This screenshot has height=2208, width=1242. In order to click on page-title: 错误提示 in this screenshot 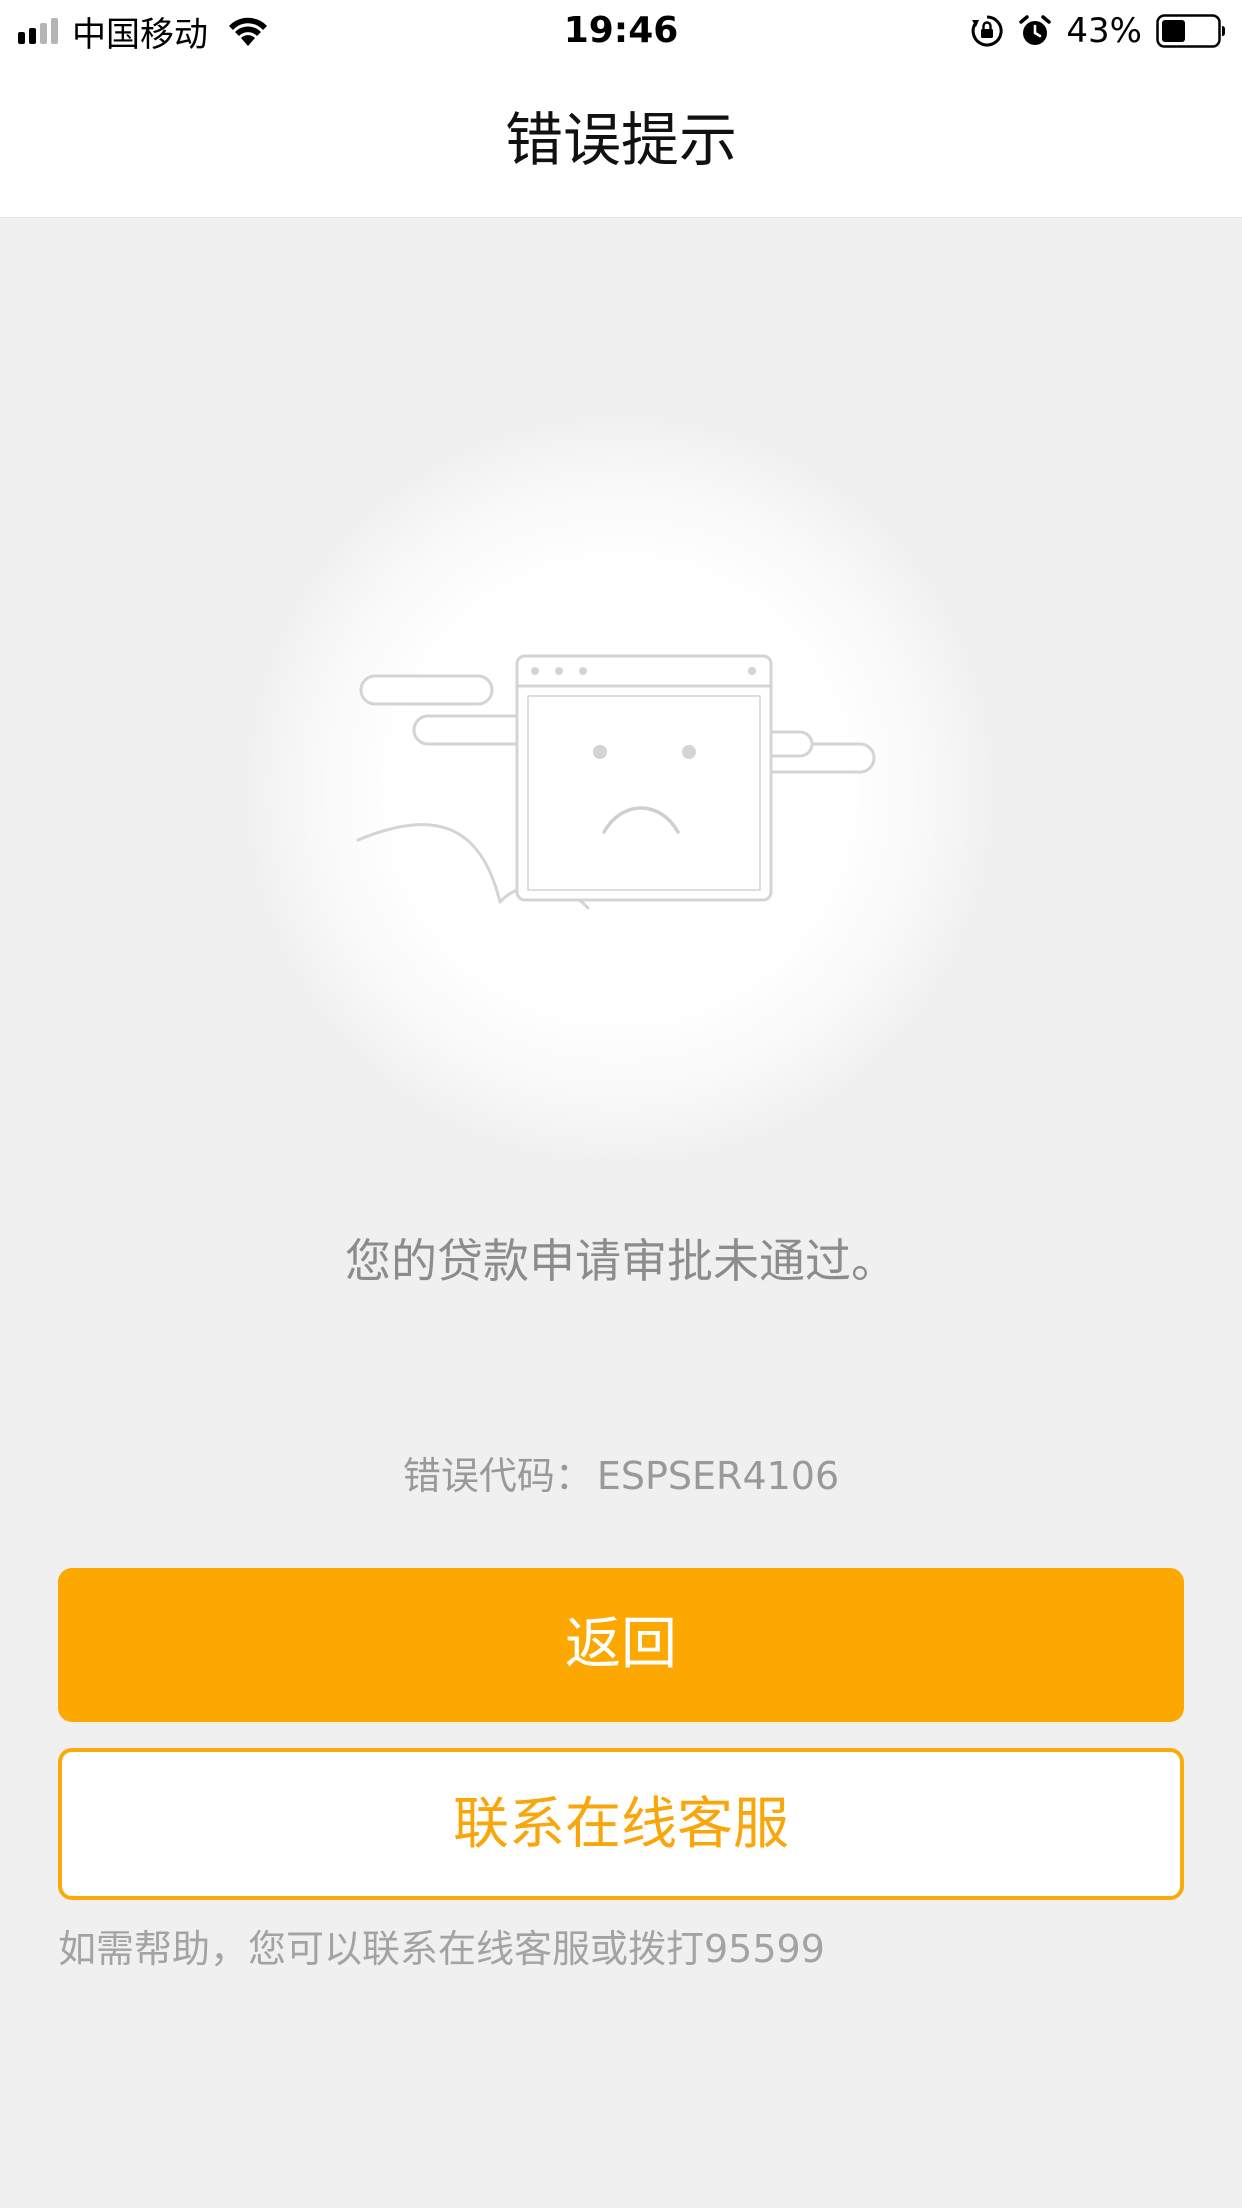, I will do `click(620, 140)`.